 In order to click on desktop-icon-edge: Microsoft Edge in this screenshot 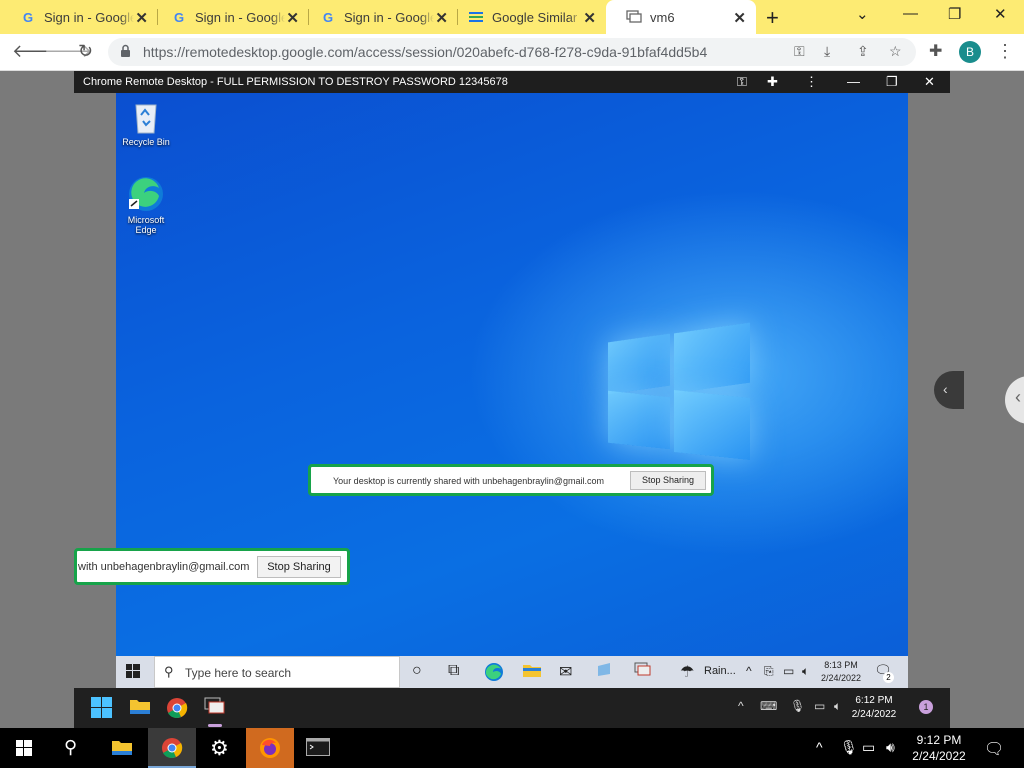, I will do `click(146, 205)`.